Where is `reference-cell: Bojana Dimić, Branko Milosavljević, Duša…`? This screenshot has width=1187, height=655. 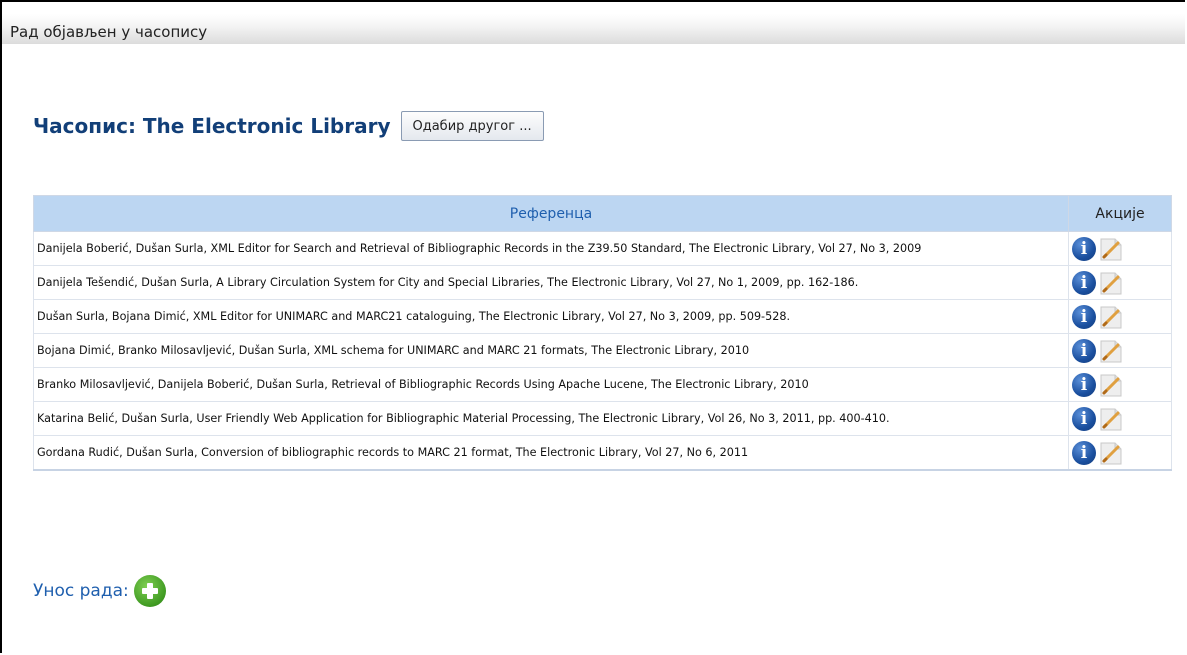
reference-cell: Bojana Dimić, Branko Milosavljević, Duša… is located at coordinates (551, 350).